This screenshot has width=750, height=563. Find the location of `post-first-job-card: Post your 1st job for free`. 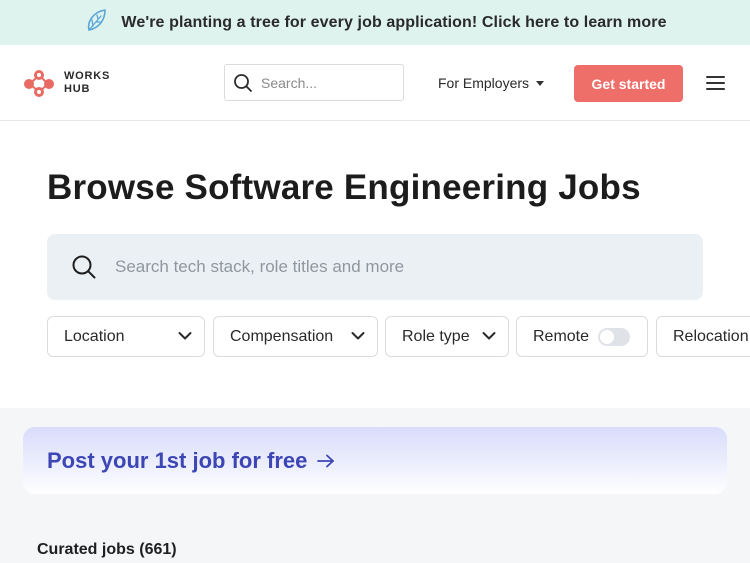

post-first-job-card: Post your 1st job for free is located at coordinates (375, 460).